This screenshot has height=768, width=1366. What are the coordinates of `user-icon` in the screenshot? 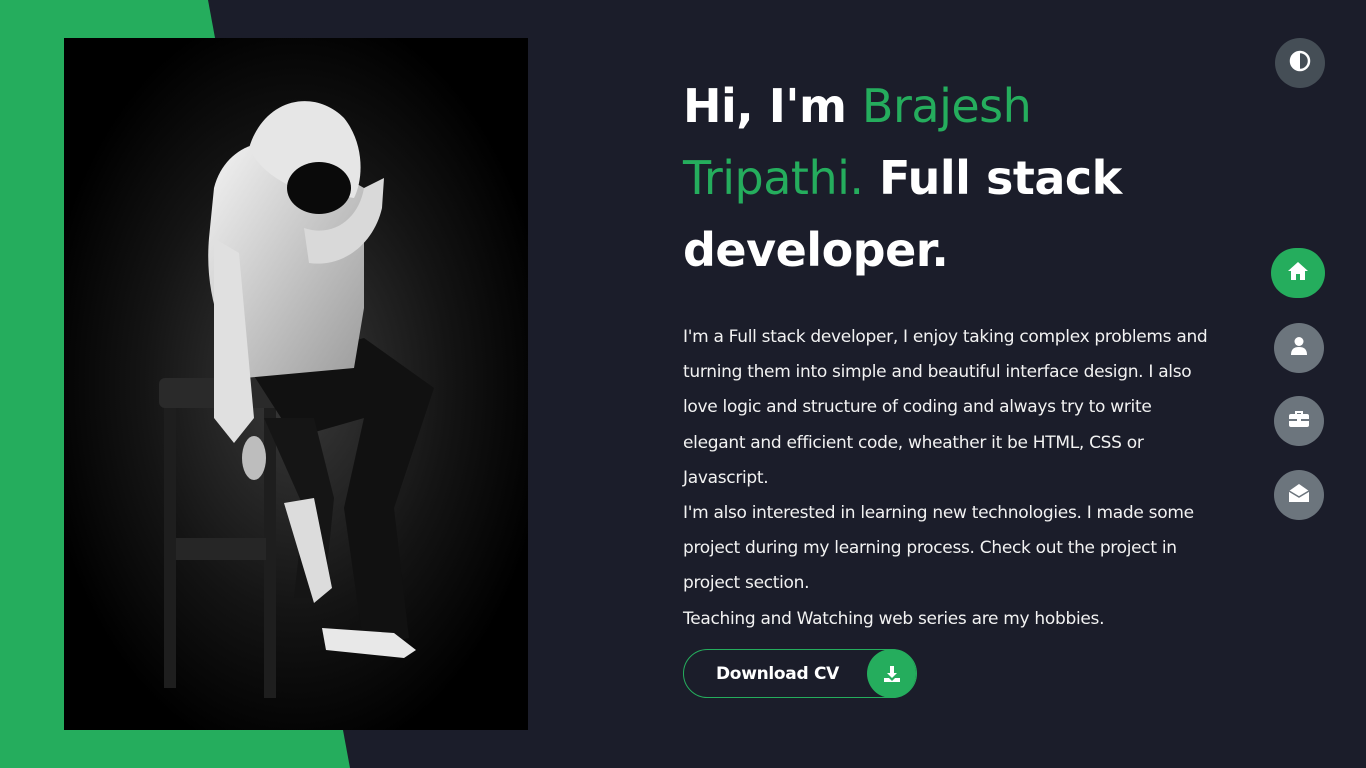 It's located at (1299, 348).